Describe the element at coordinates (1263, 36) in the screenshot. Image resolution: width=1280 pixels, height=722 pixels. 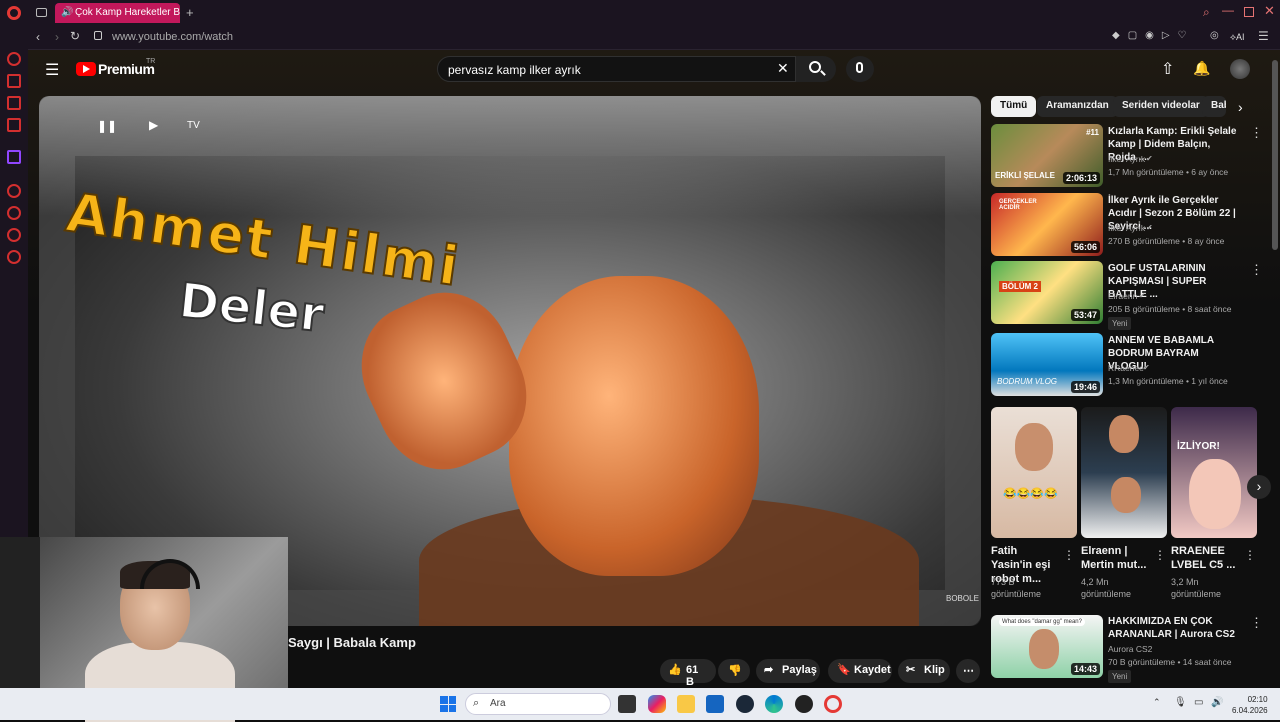
I see `easy-setup-icon: ☰` at that location.